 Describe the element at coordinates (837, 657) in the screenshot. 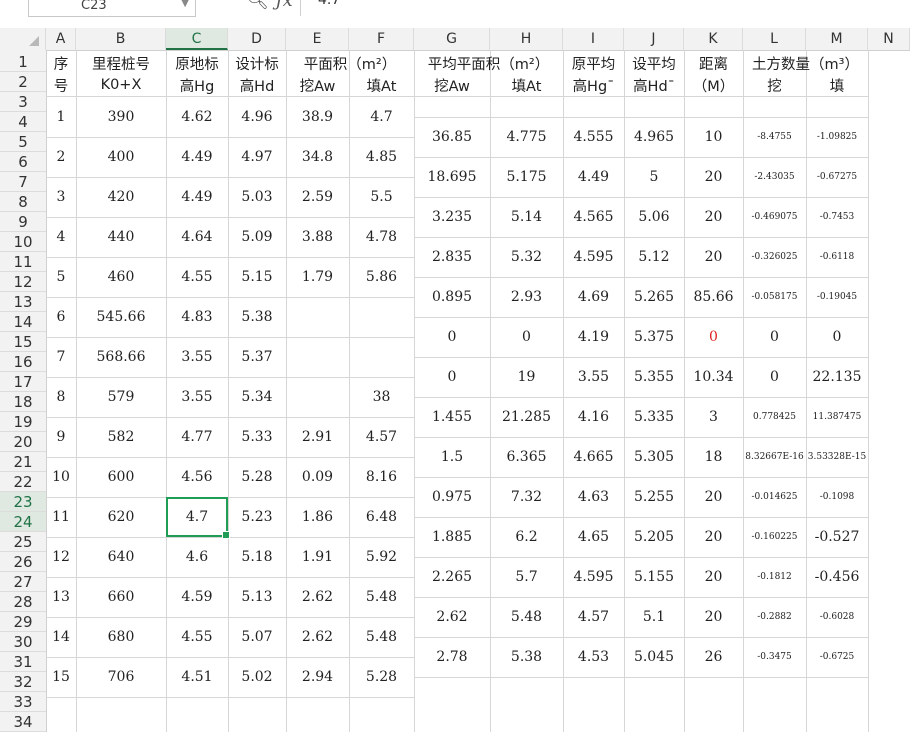

I see `data-cell-m: -0.6725` at that location.